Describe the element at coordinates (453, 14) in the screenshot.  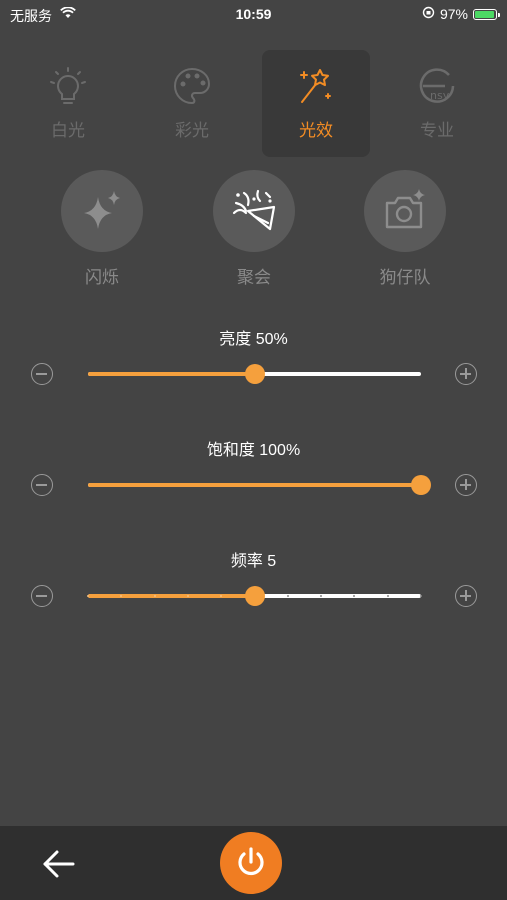
I see `battery-percent: 97%` at that location.